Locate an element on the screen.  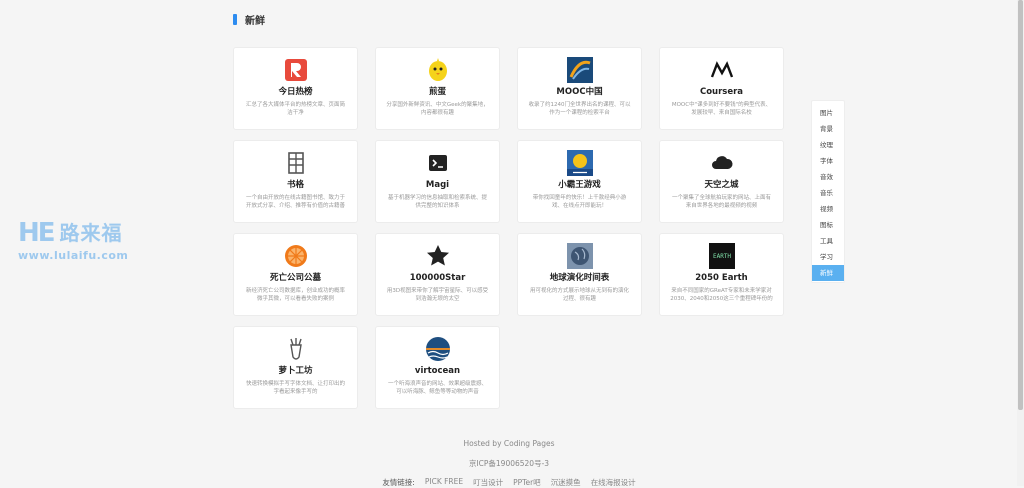
card-description: 用3D视图来带你了解宇宙星际、可以感受到浩瀚无垠的太空 is located at coordinates (437, 295).